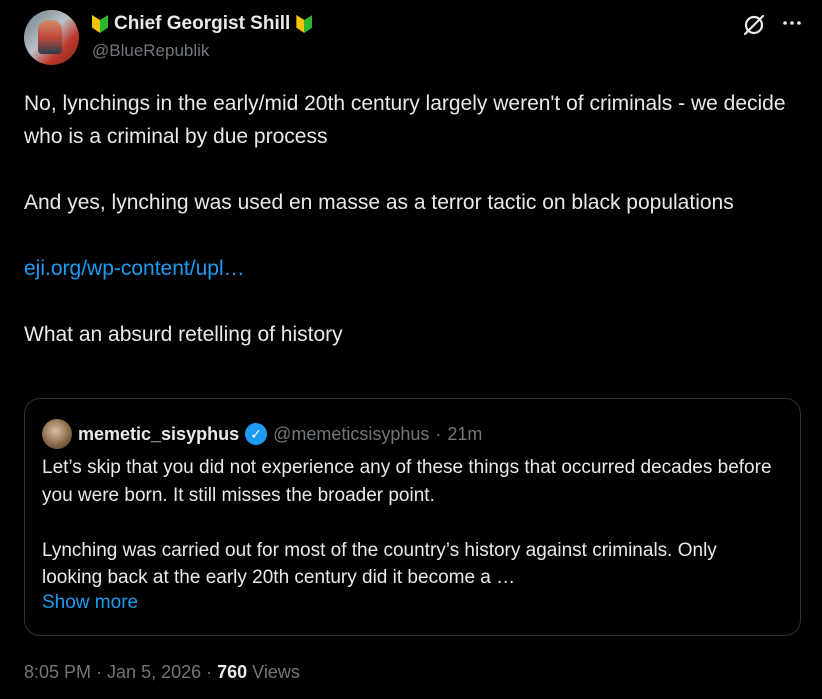 Image resolution: width=822 pixels, height=699 pixels. What do you see at coordinates (90, 603) in the screenshot?
I see `show-more-link: Show more` at bounding box center [90, 603].